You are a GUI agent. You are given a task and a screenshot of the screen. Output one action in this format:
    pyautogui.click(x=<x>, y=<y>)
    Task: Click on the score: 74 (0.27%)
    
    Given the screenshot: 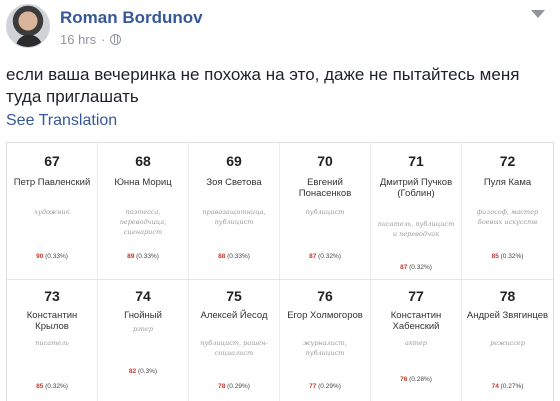 What is the action you would take?
    pyautogui.click(x=507, y=386)
    